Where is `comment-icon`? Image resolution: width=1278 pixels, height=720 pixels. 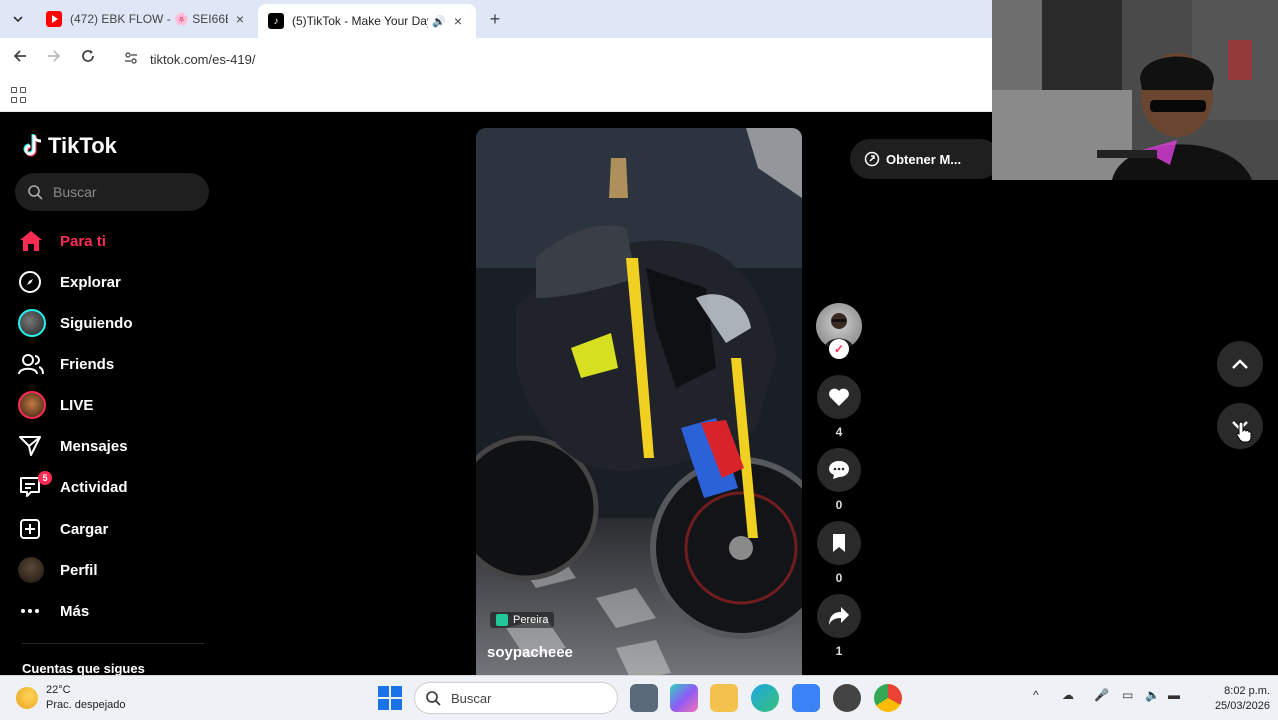
comment-icon is located at coordinates (839, 470).